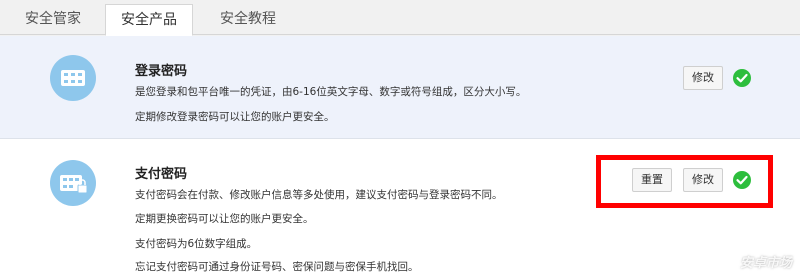 The width and height of the screenshot is (800, 277). I want to click on watermark-logo: 安卓市场, so click(765, 263).